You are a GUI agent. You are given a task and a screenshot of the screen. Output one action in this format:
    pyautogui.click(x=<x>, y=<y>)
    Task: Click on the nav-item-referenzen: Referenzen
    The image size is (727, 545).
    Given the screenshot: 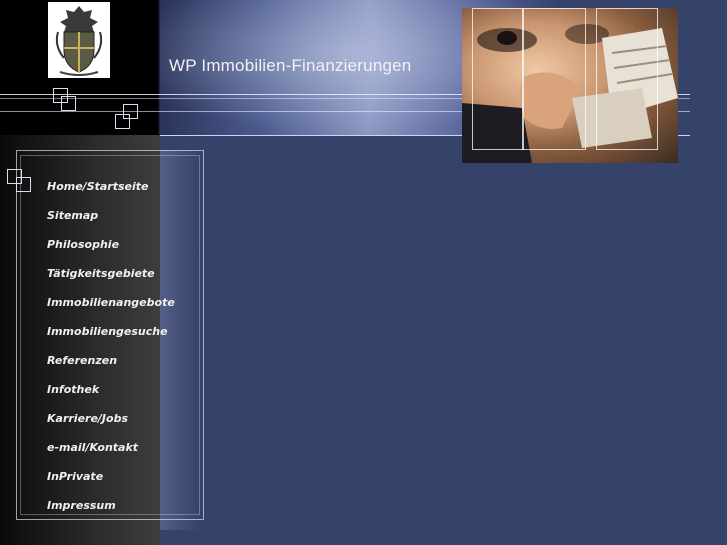 What is the action you would take?
    pyautogui.click(x=111, y=363)
    